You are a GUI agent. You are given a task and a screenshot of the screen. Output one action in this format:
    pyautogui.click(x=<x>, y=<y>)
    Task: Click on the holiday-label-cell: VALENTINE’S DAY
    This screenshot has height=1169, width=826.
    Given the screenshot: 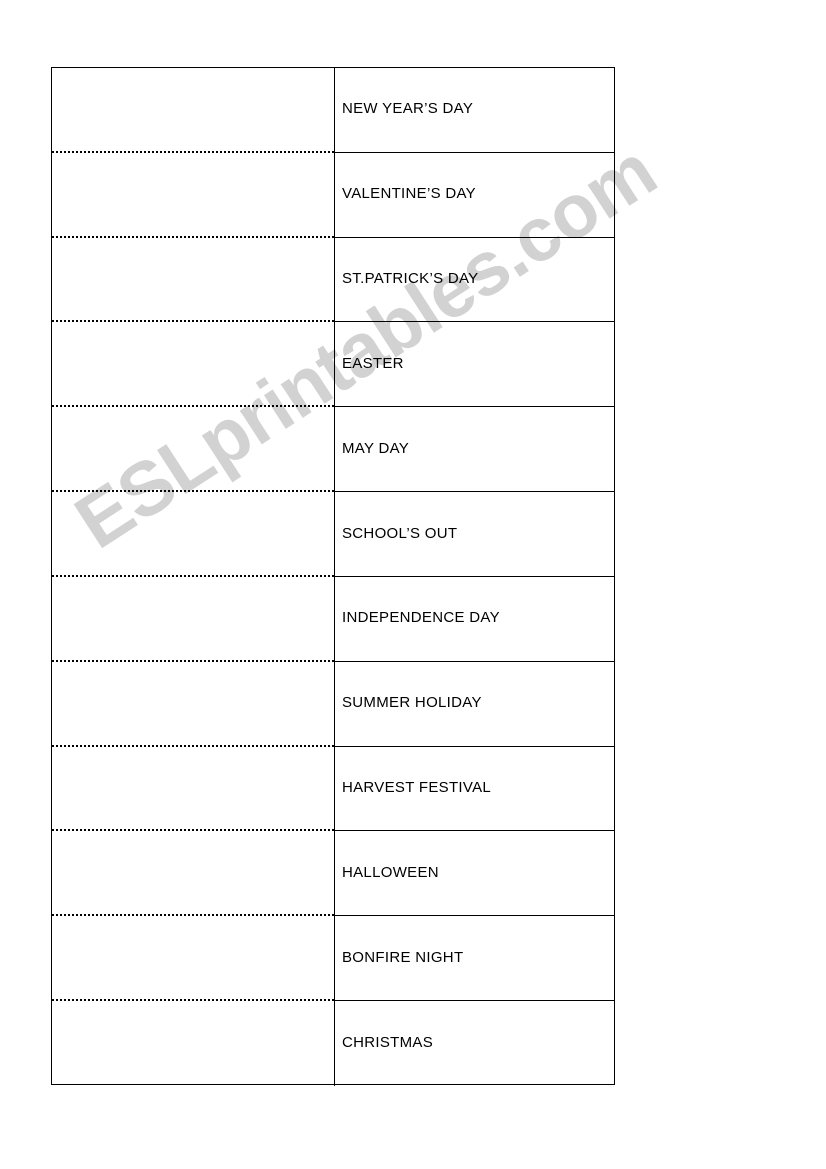 What is the action you would take?
    pyautogui.click(x=474, y=195)
    